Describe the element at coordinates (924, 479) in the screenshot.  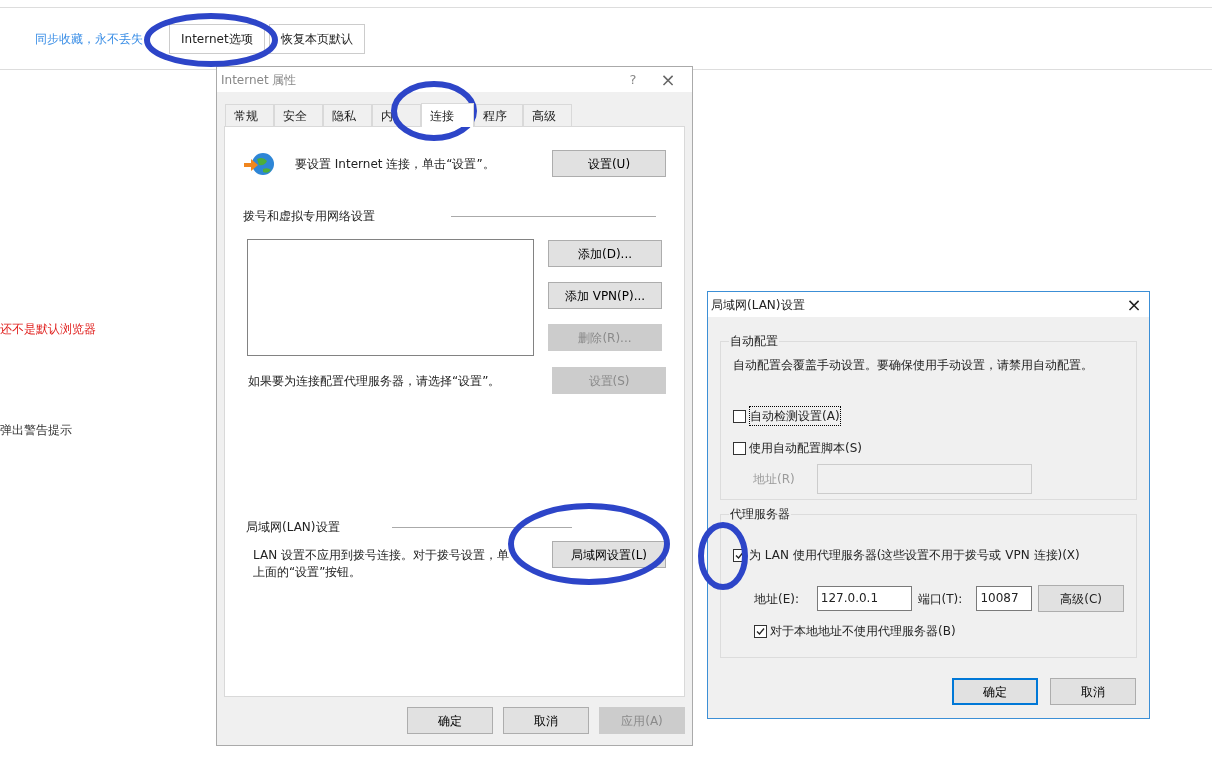
I see `script-address-field` at that location.